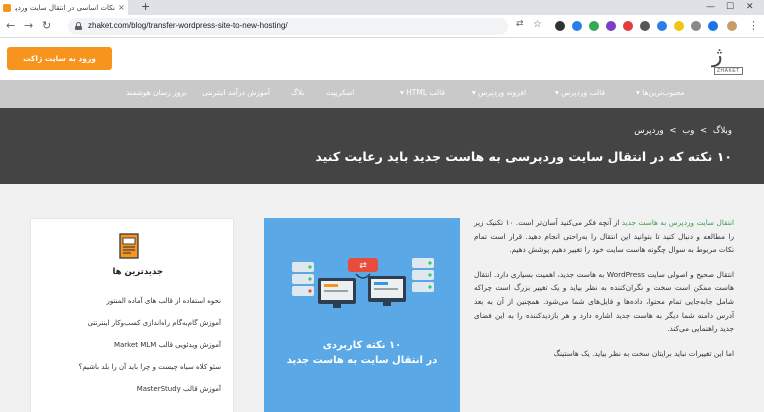  Describe the element at coordinates (520, 24) in the screenshot. I see `translate-icon: ⇄` at that location.